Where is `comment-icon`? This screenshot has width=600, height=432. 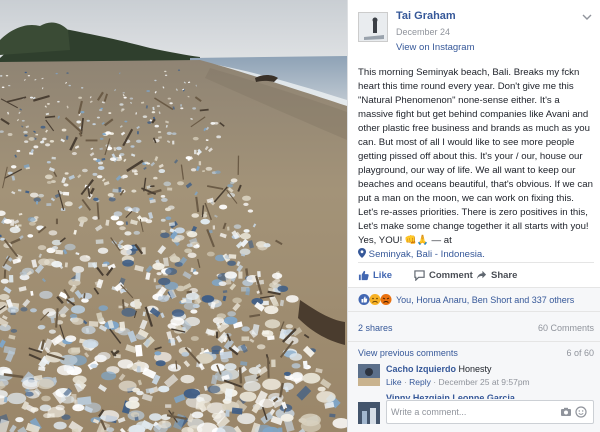
comment-icon is located at coordinates (419, 275).